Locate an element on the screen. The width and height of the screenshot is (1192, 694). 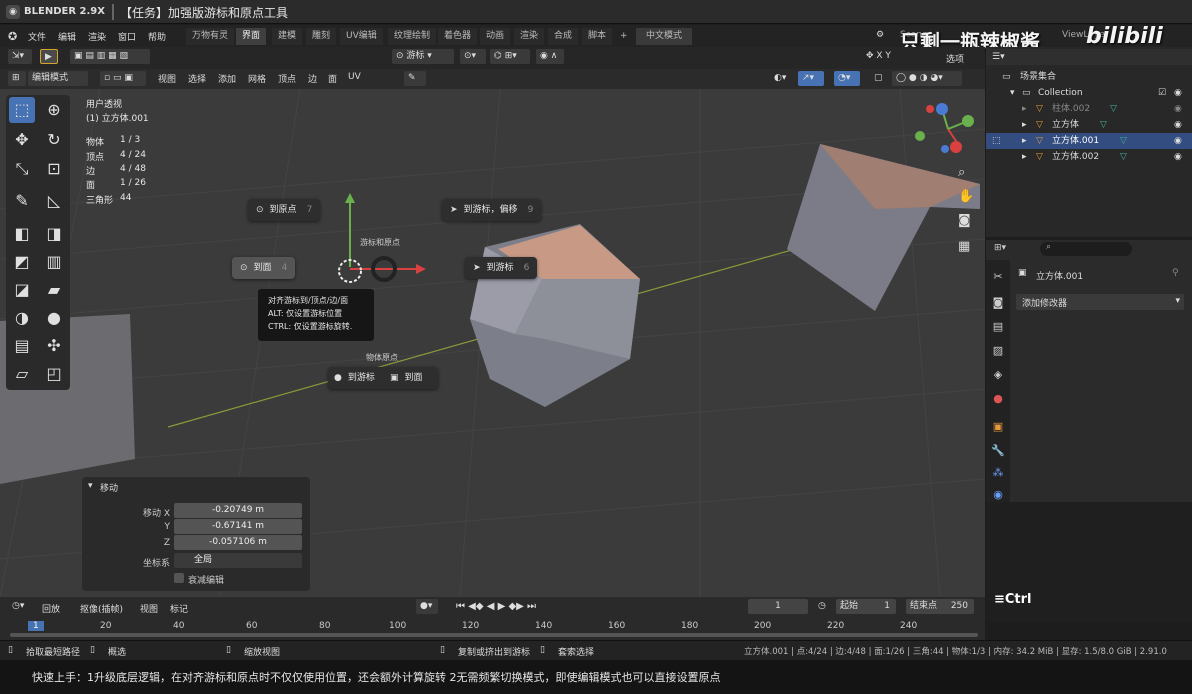
transform-tool-icon: ⊡ is located at coordinates (54, 169).